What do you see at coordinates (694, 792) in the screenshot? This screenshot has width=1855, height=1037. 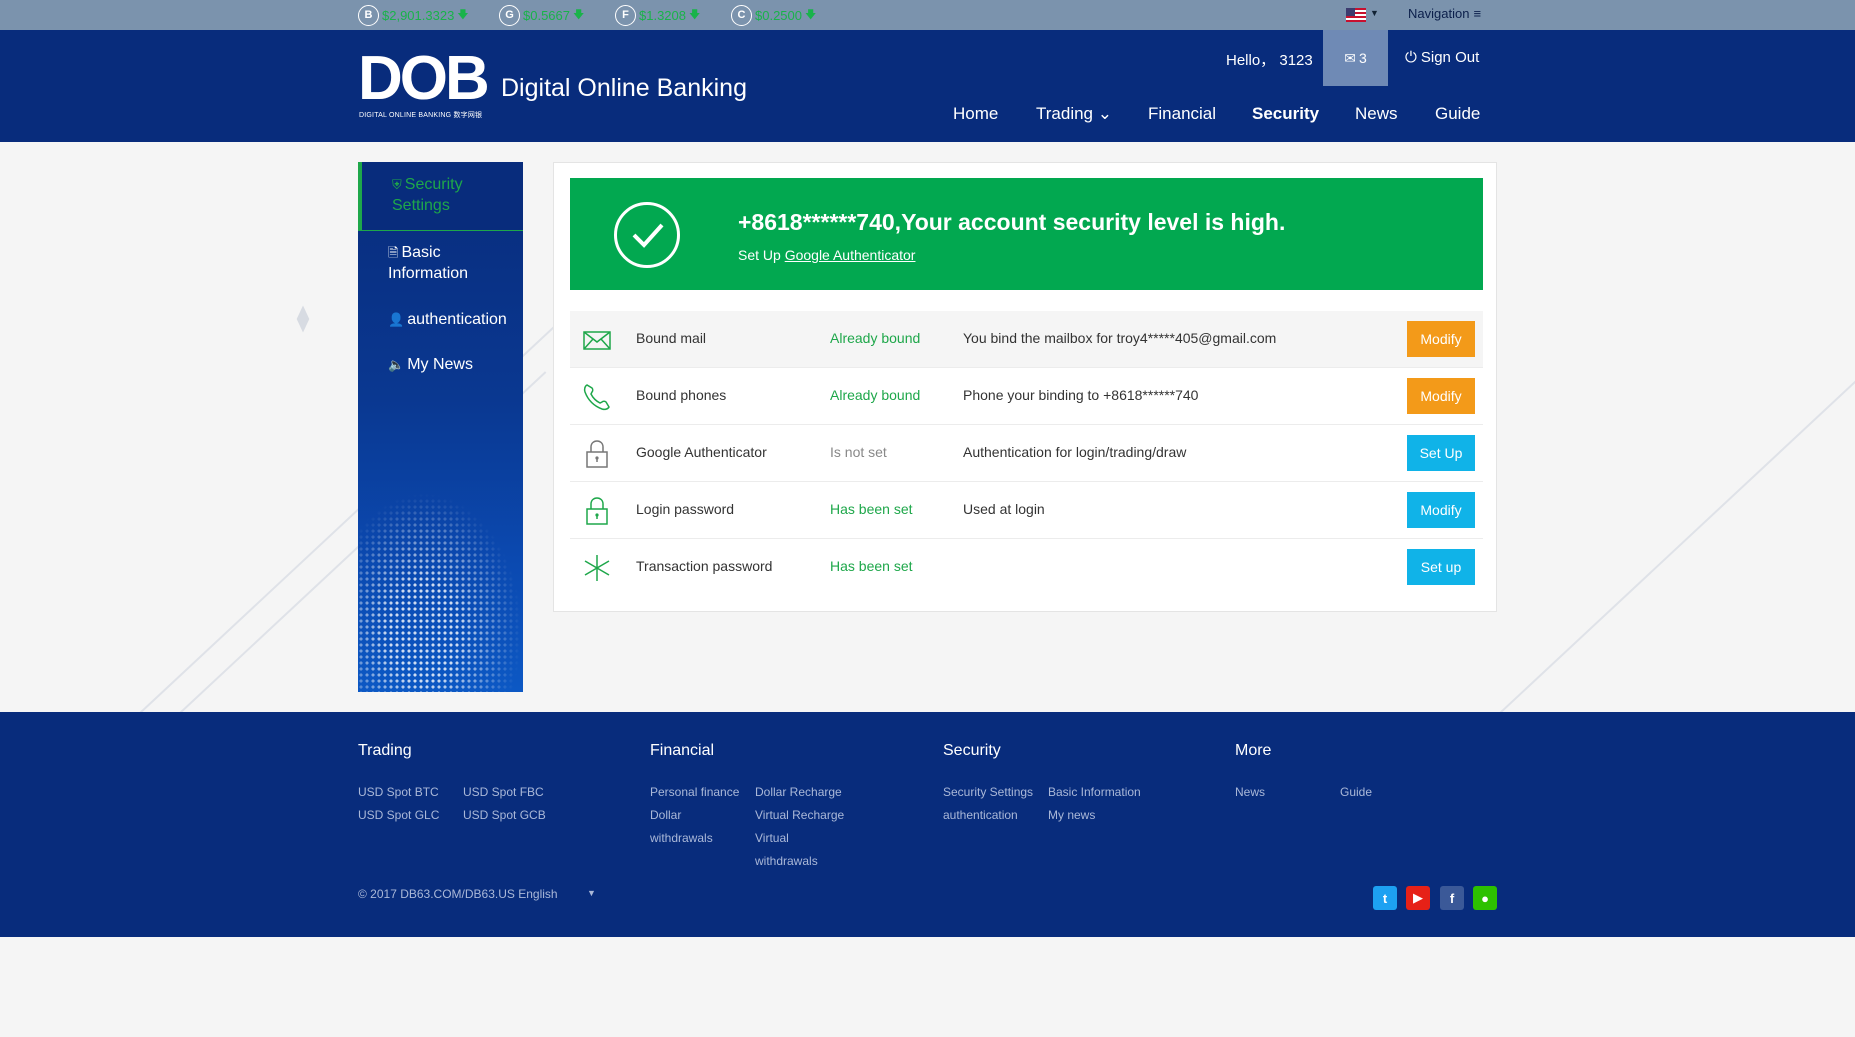 I see `footer-link: Personal finance` at bounding box center [694, 792].